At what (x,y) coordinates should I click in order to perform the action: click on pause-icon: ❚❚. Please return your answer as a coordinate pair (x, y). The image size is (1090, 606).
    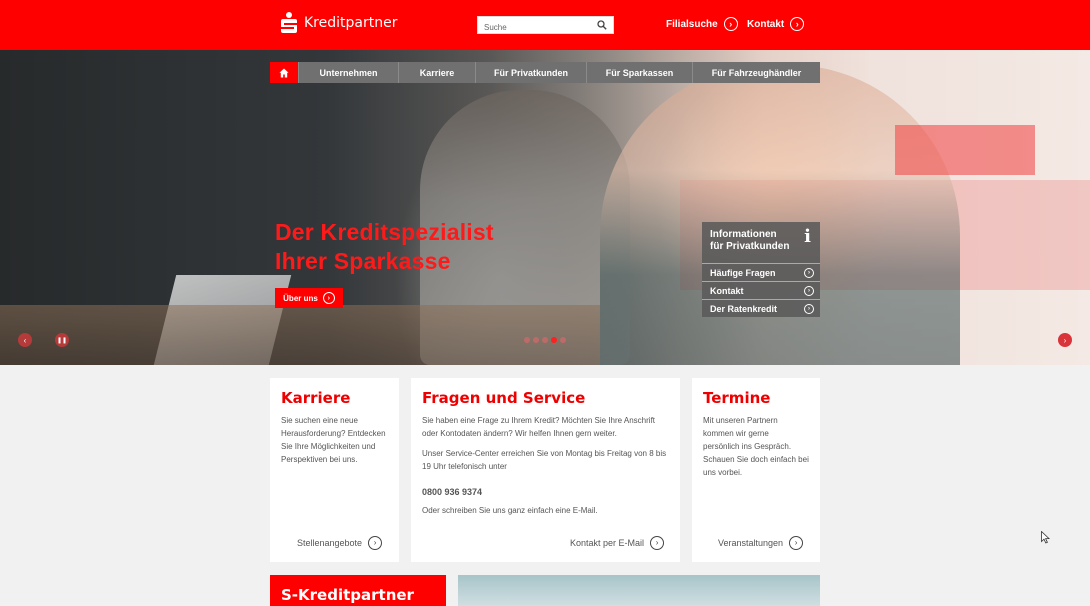
    Looking at the image, I should click on (62, 340).